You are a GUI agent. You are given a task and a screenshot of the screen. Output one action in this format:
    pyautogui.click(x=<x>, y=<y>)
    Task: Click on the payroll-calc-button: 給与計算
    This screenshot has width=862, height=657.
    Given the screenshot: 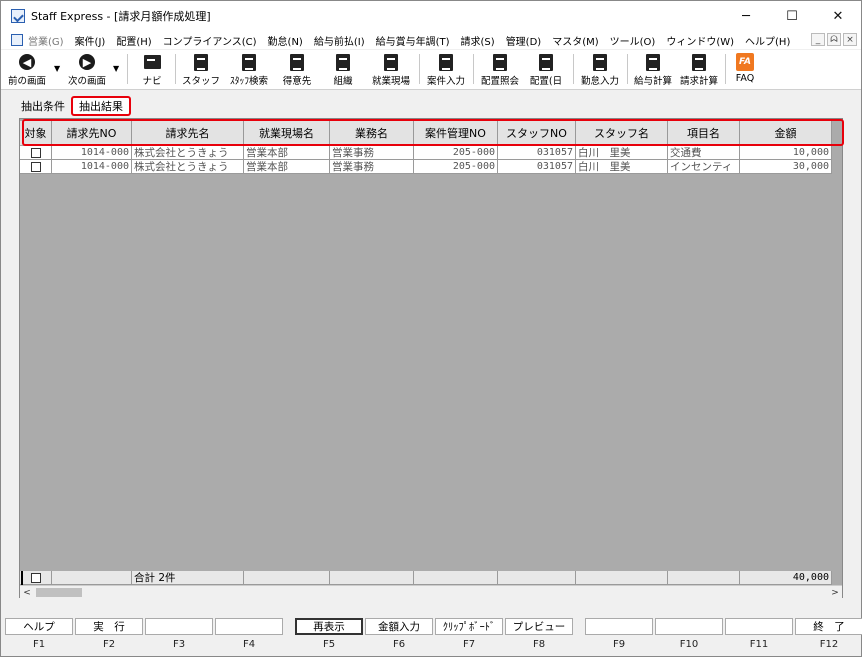 What is the action you would take?
    pyautogui.click(x=653, y=69)
    